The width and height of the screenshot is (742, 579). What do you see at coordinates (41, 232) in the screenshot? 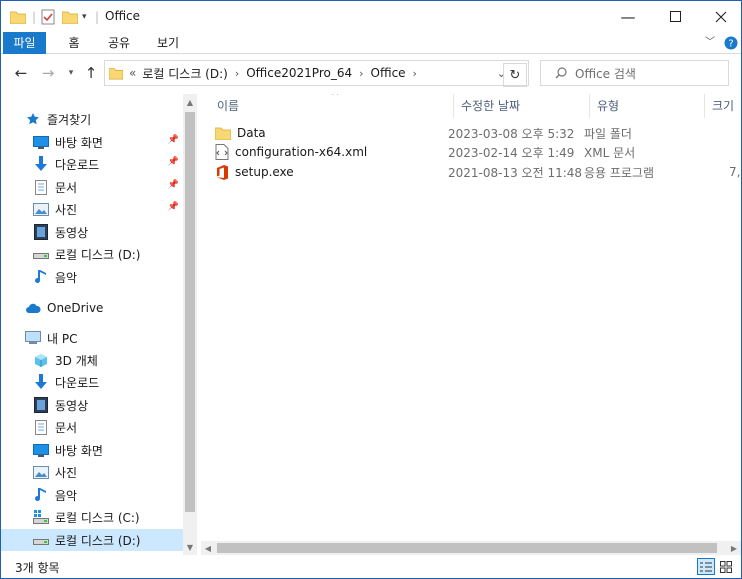
I see `video-icon` at bounding box center [41, 232].